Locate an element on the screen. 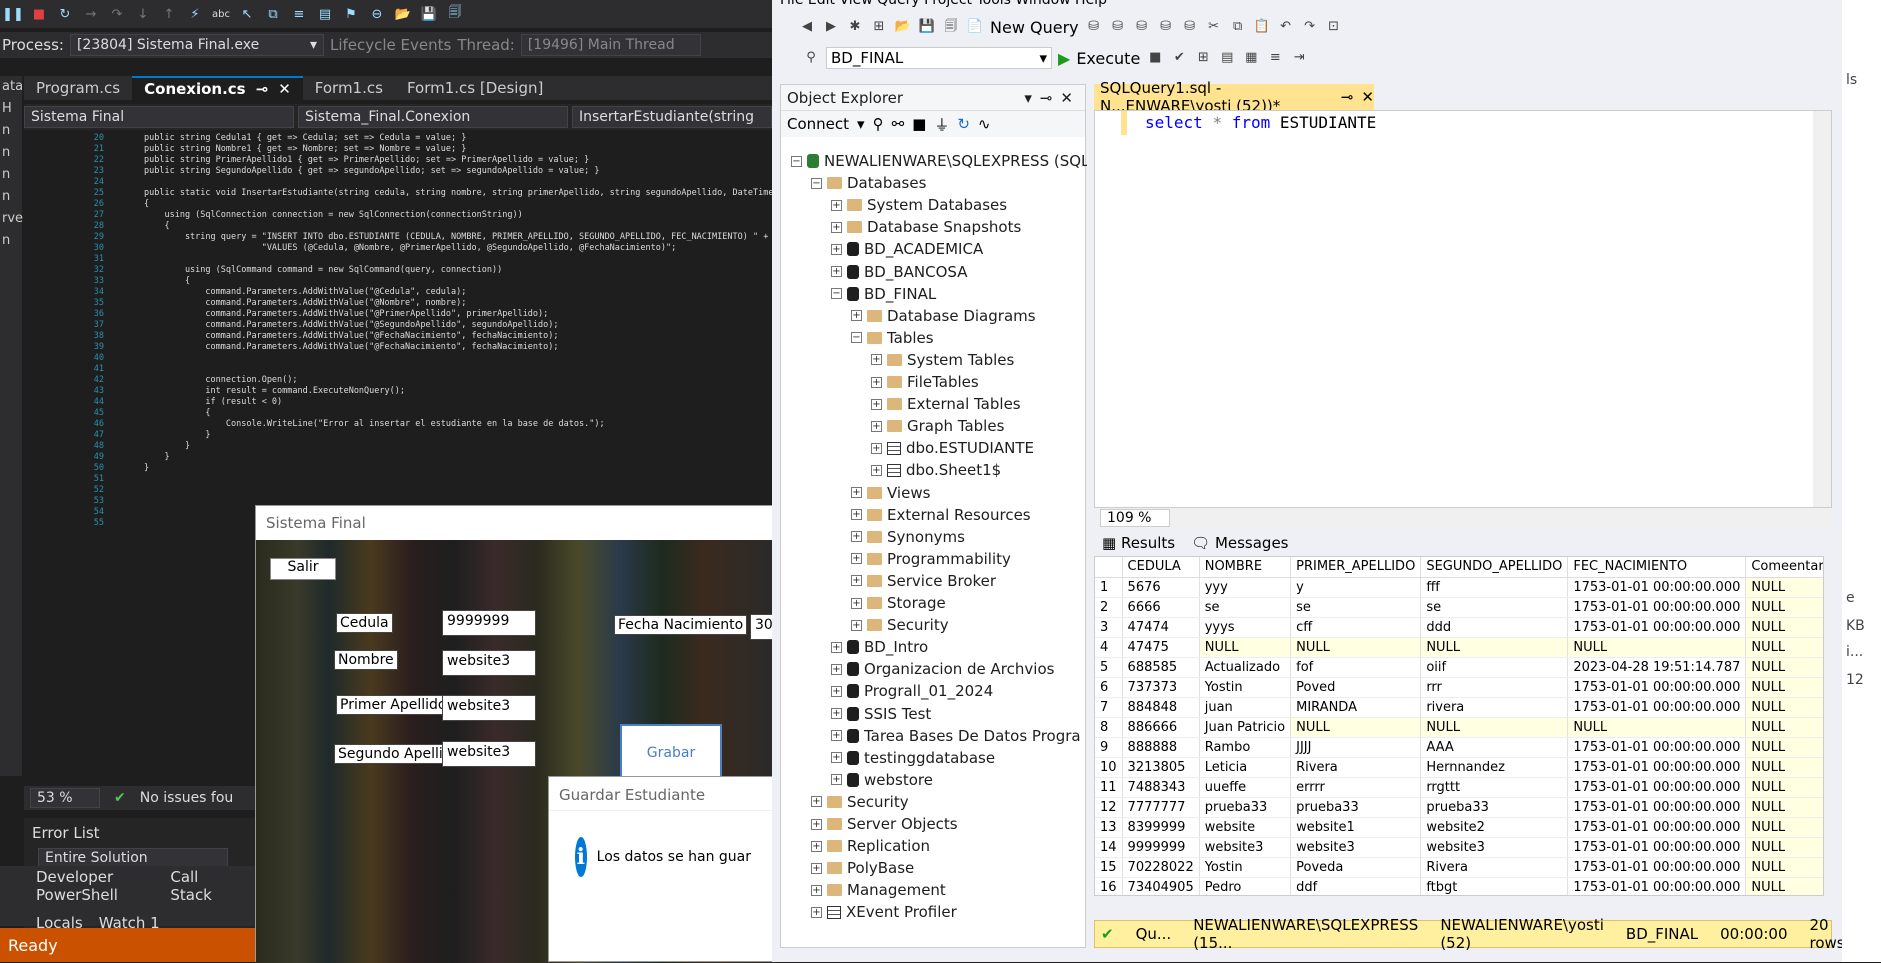 The width and height of the screenshot is (1881, 963). row-number: 4 is located at coordinates (1109, 647).